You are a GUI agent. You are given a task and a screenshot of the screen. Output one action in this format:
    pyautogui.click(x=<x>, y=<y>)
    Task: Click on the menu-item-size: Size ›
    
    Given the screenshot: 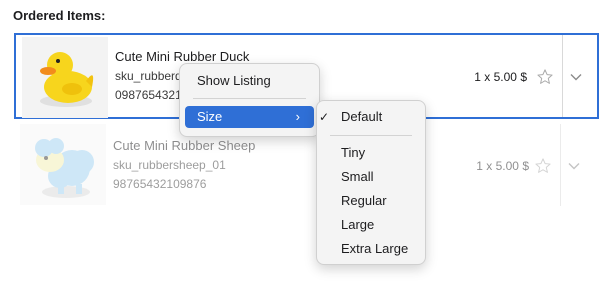 What is the action you would take?
    pyautogui.click(x=249, y=117)
    